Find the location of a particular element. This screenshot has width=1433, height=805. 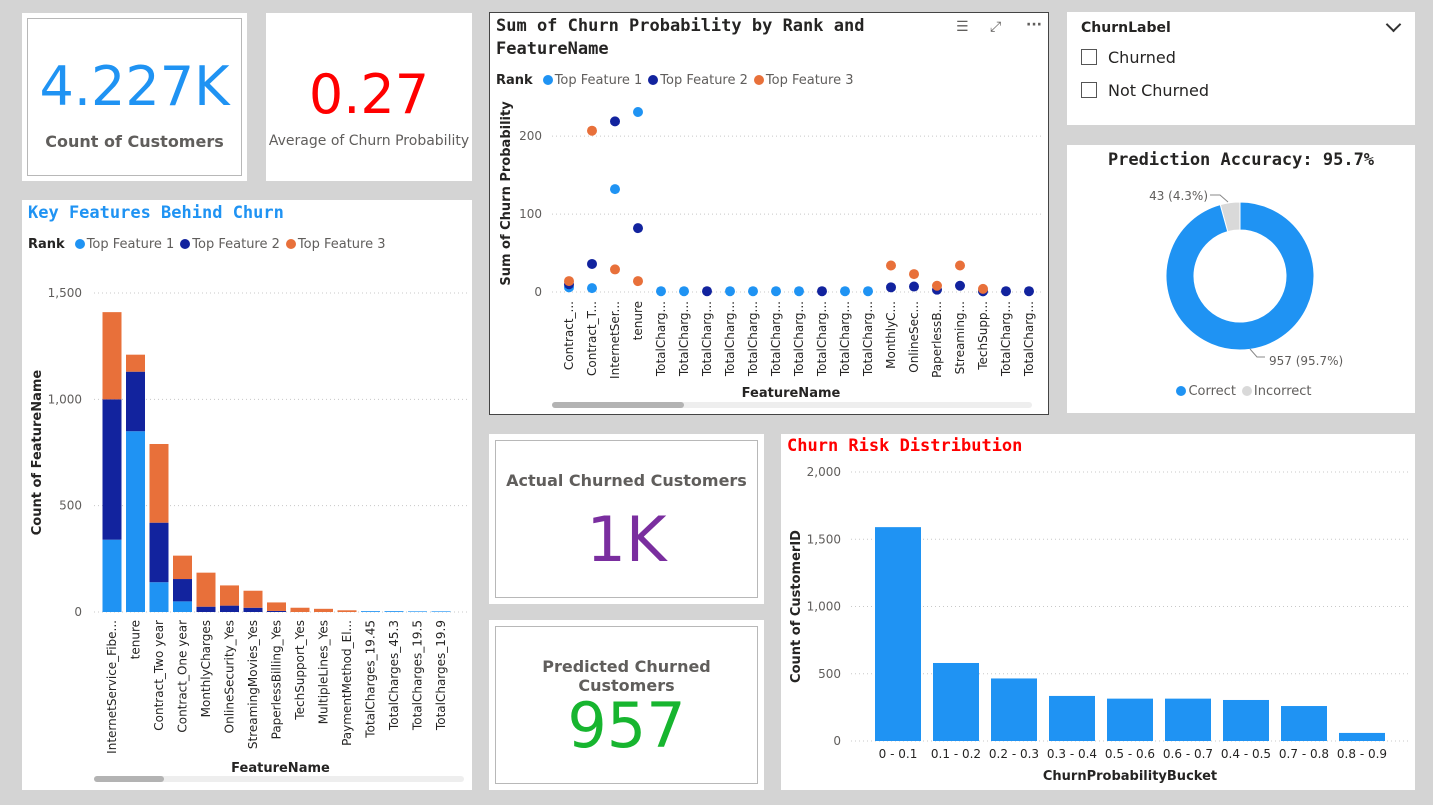

legend-incorrect-dot is located at coordinates (1246, 391).